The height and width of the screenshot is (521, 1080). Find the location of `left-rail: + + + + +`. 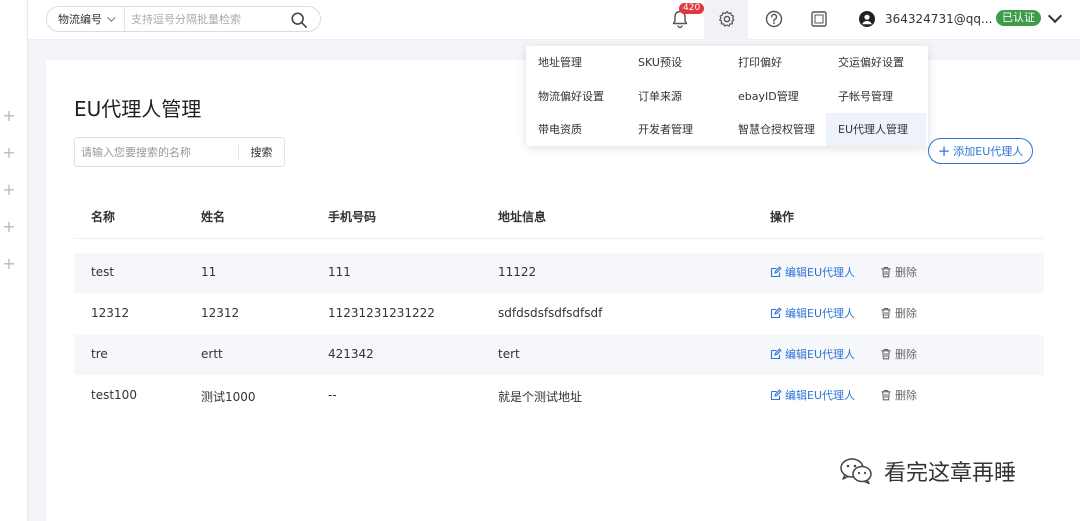

left-rail: + + + + + is located at coordinates (14, 260).